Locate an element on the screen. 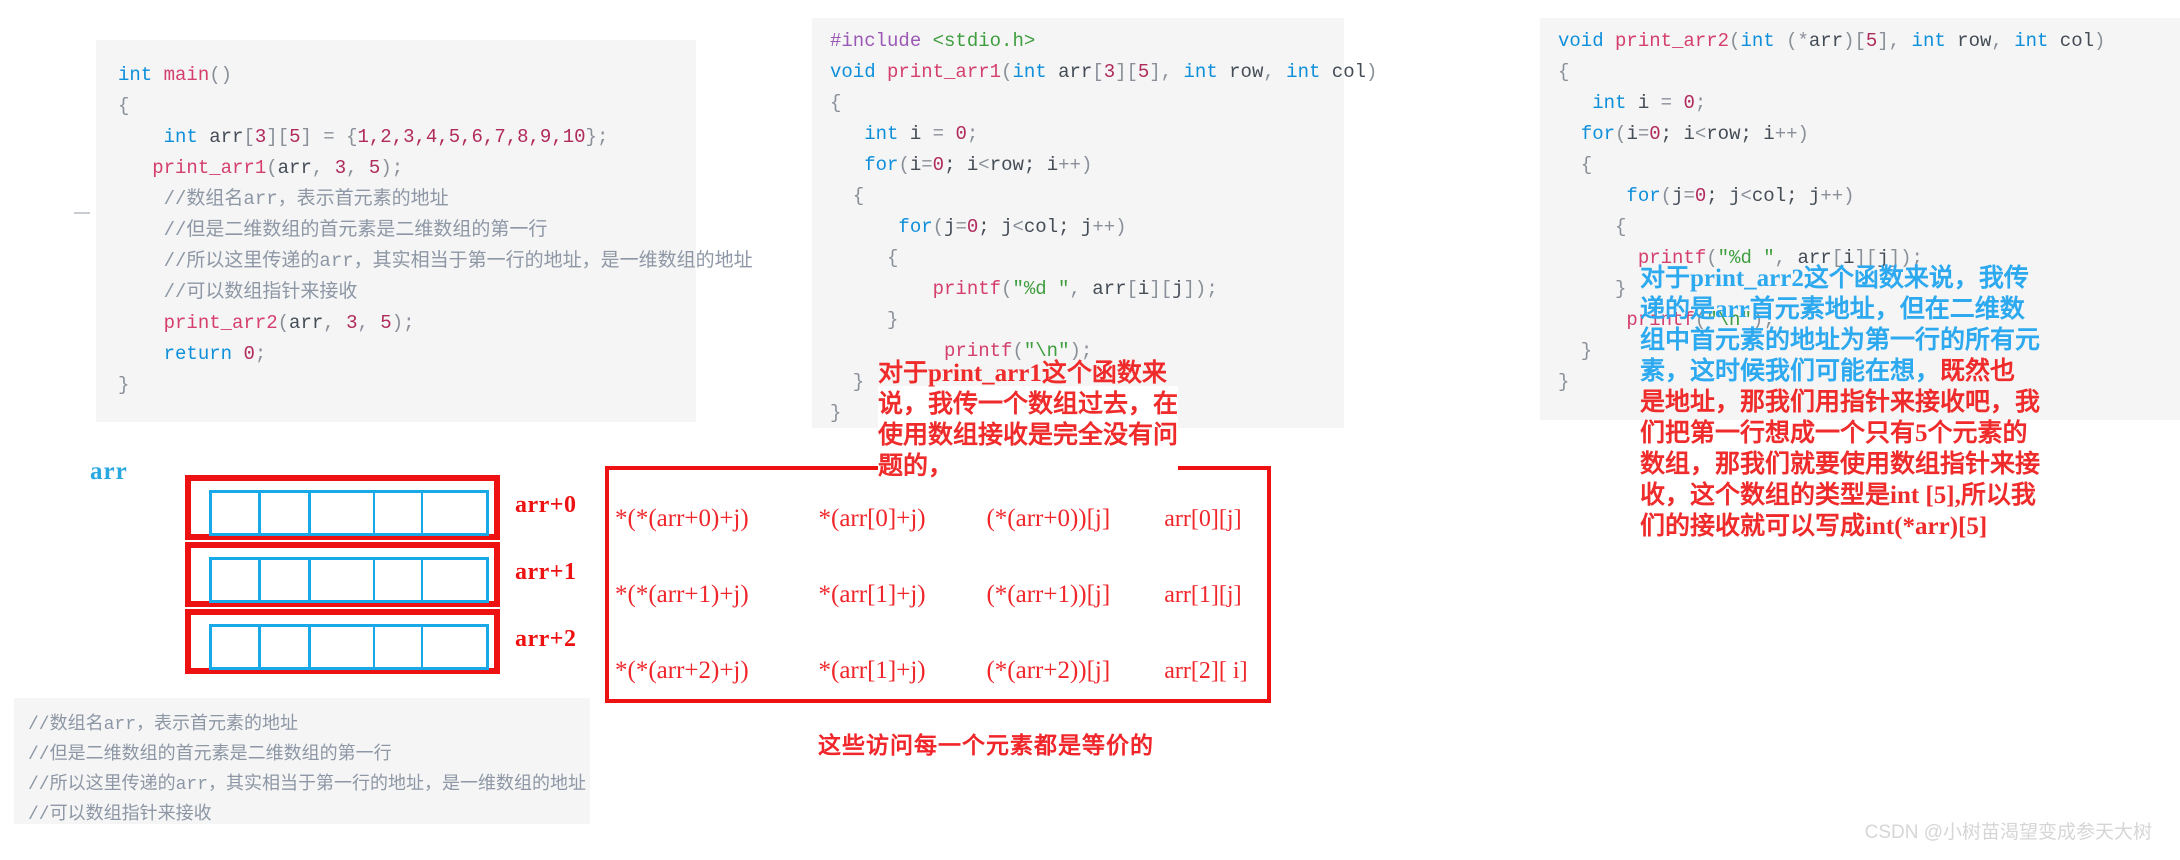 Image resolution: width=2180 pixels, height=860 pixels. code-line: //但是二维数组的首元素是二维数组的第一行 is located at coordinates (407, 230).